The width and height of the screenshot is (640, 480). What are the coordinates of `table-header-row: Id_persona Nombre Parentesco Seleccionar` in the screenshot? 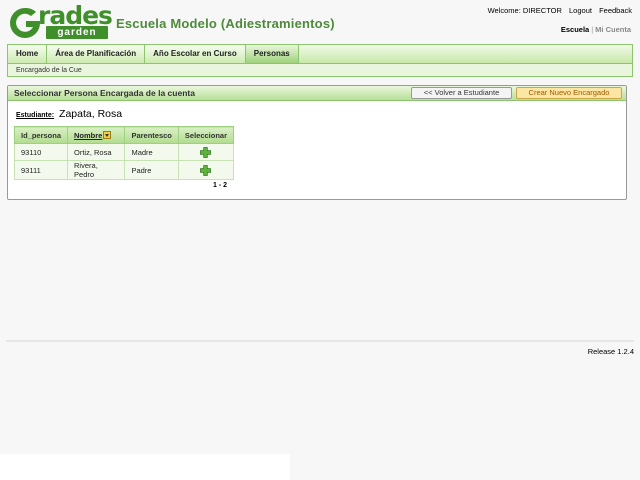 It's located at (124, 135).